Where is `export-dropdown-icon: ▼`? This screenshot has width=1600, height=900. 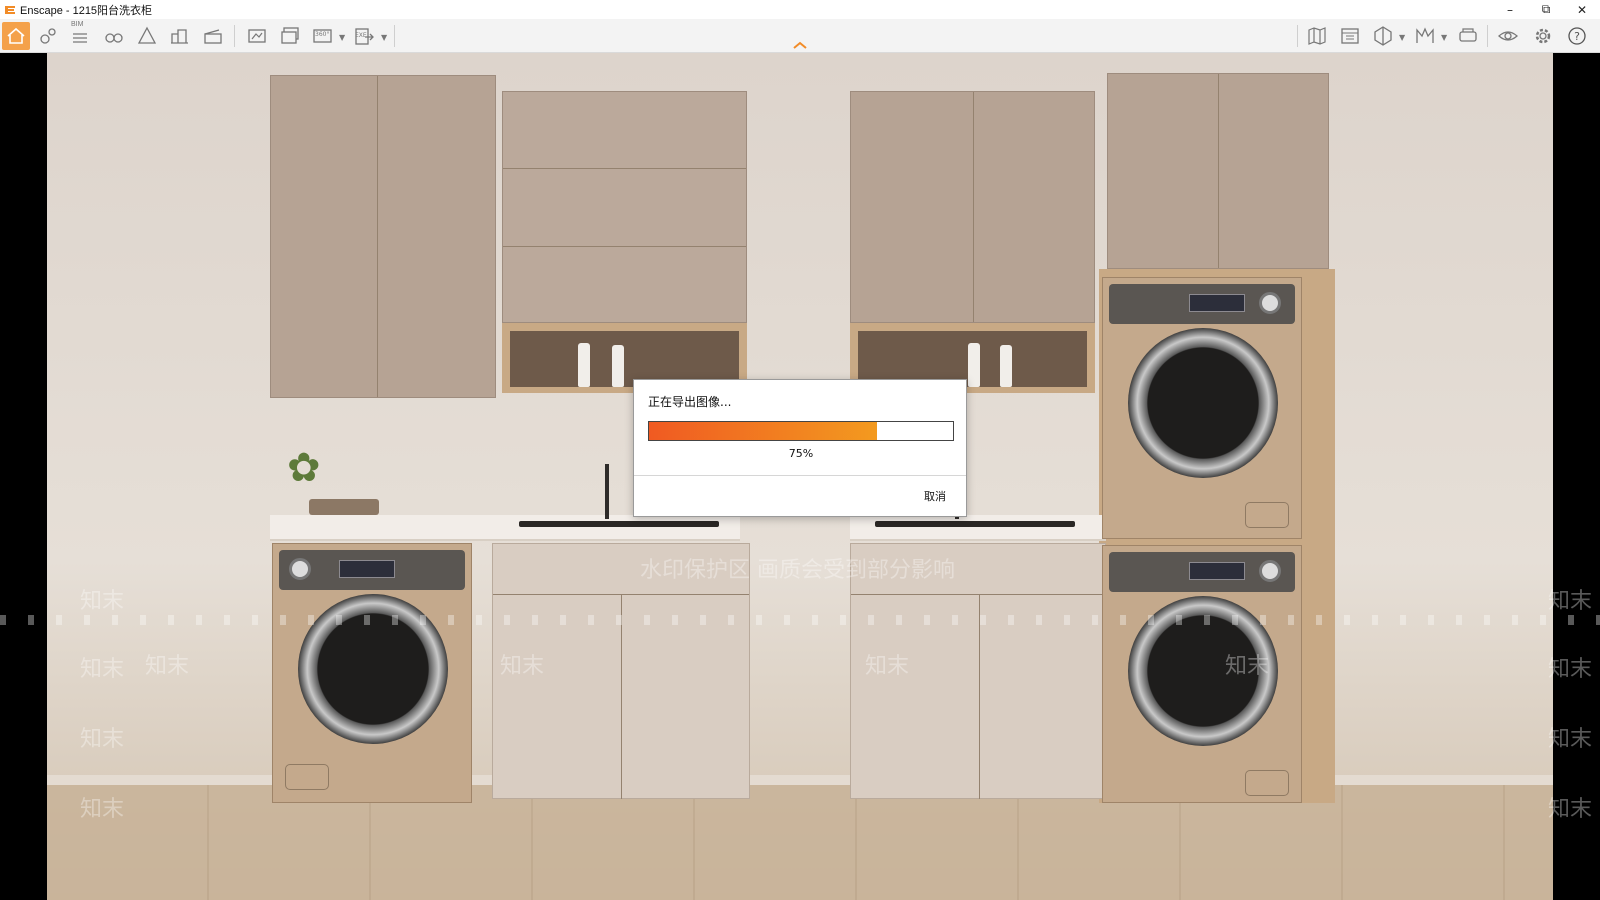
export-dropdown-icon: ▼ is located at coordinates (384, 37).